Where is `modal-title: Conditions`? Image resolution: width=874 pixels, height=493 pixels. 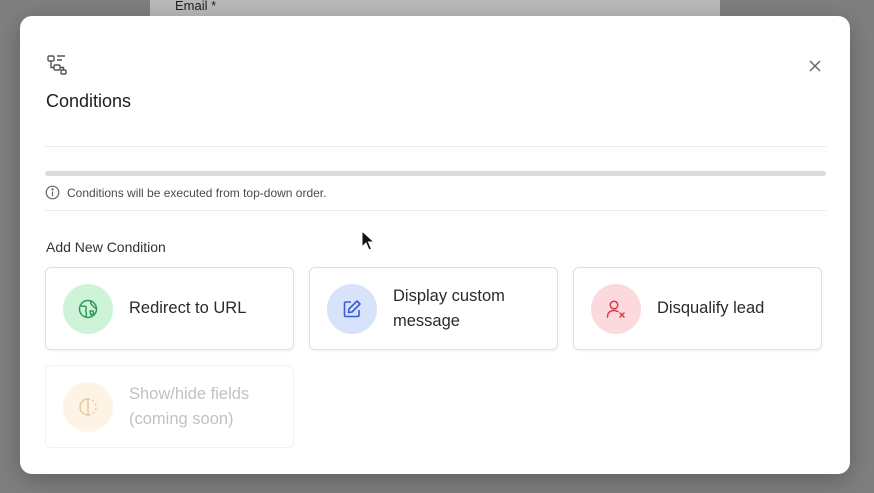 modal-title: Conditions is located at coordinates (89, 101).